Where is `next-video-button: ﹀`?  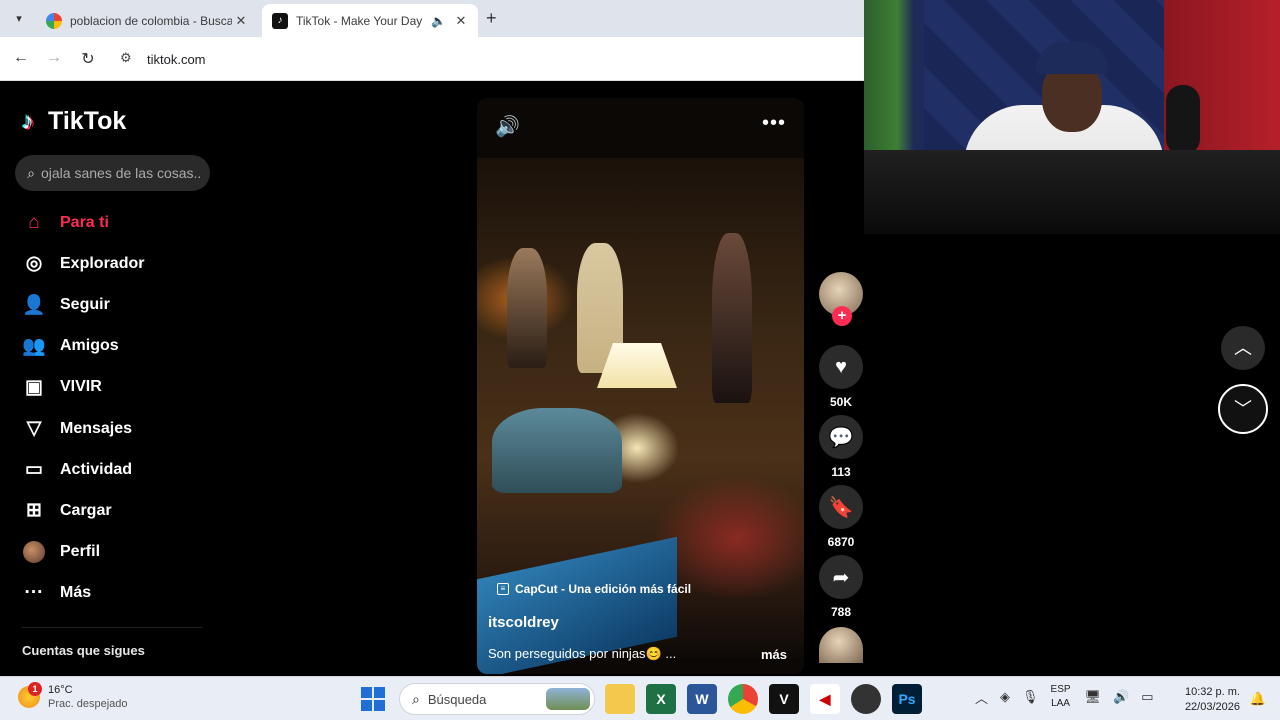 next-video-button: ﹀ is located at coordinates (1243, 409).